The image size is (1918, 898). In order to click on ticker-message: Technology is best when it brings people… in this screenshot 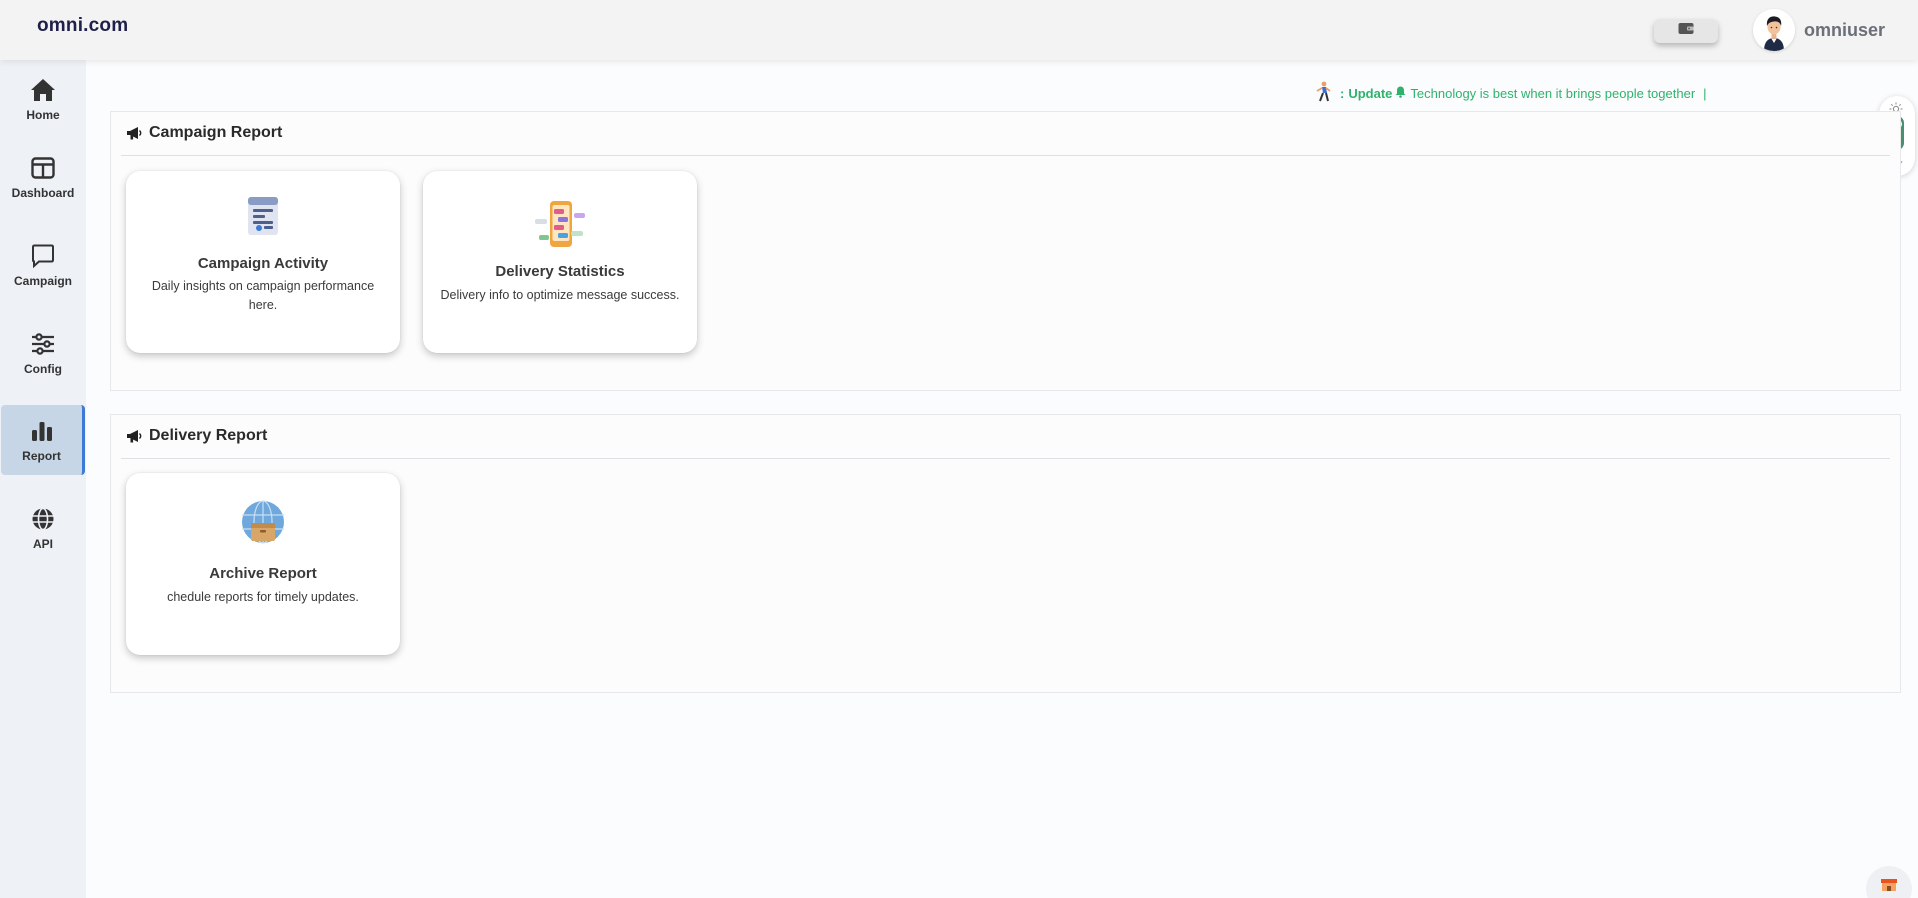, I will do `click(1553, 93)`.